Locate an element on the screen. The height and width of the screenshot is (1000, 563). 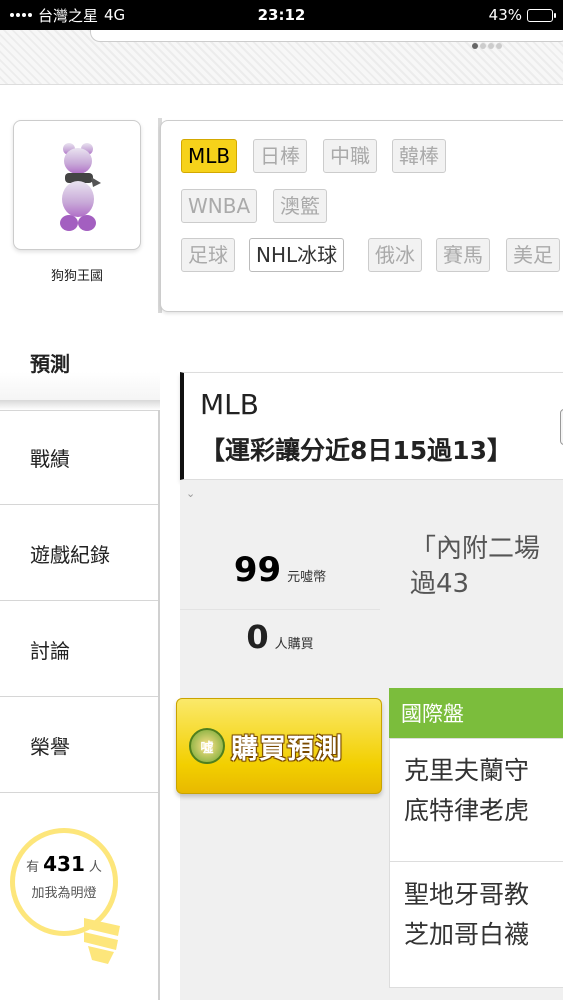
network-type: 4G is located at coordinates (115, 15).